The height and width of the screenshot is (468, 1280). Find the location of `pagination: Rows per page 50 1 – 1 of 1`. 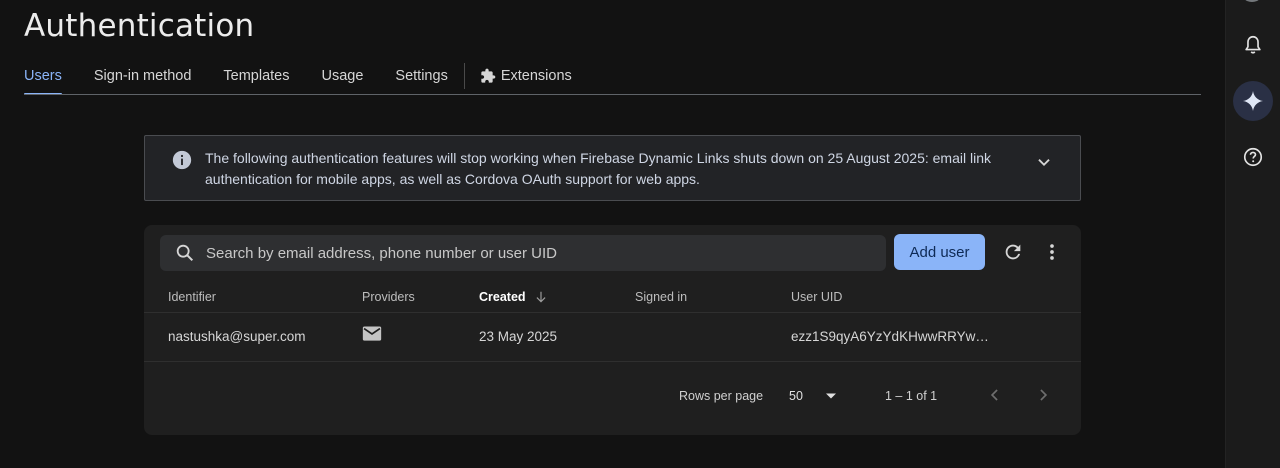

pagination: Rows per page 50 1 – 1 of 1 is located at coordinates (612, 399).